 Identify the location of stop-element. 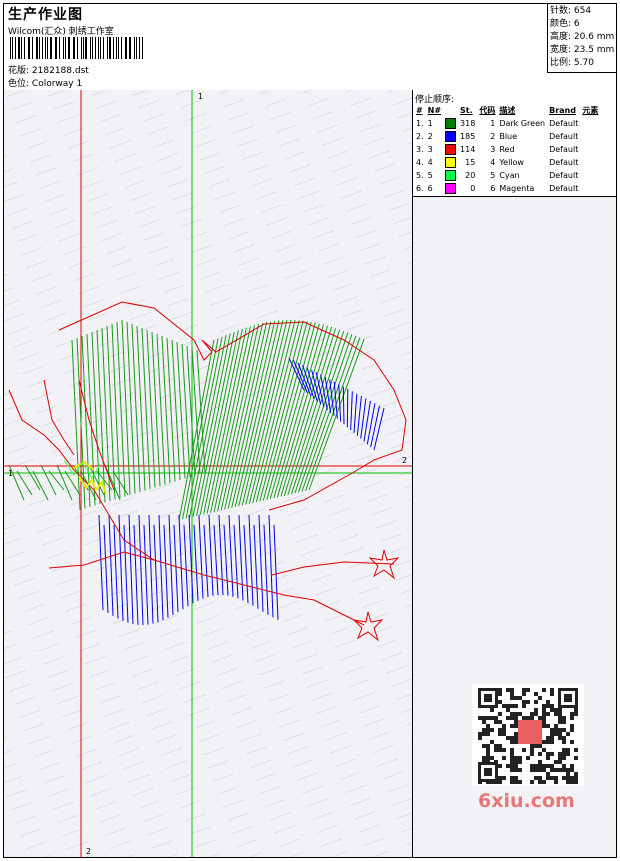
(590, 188).